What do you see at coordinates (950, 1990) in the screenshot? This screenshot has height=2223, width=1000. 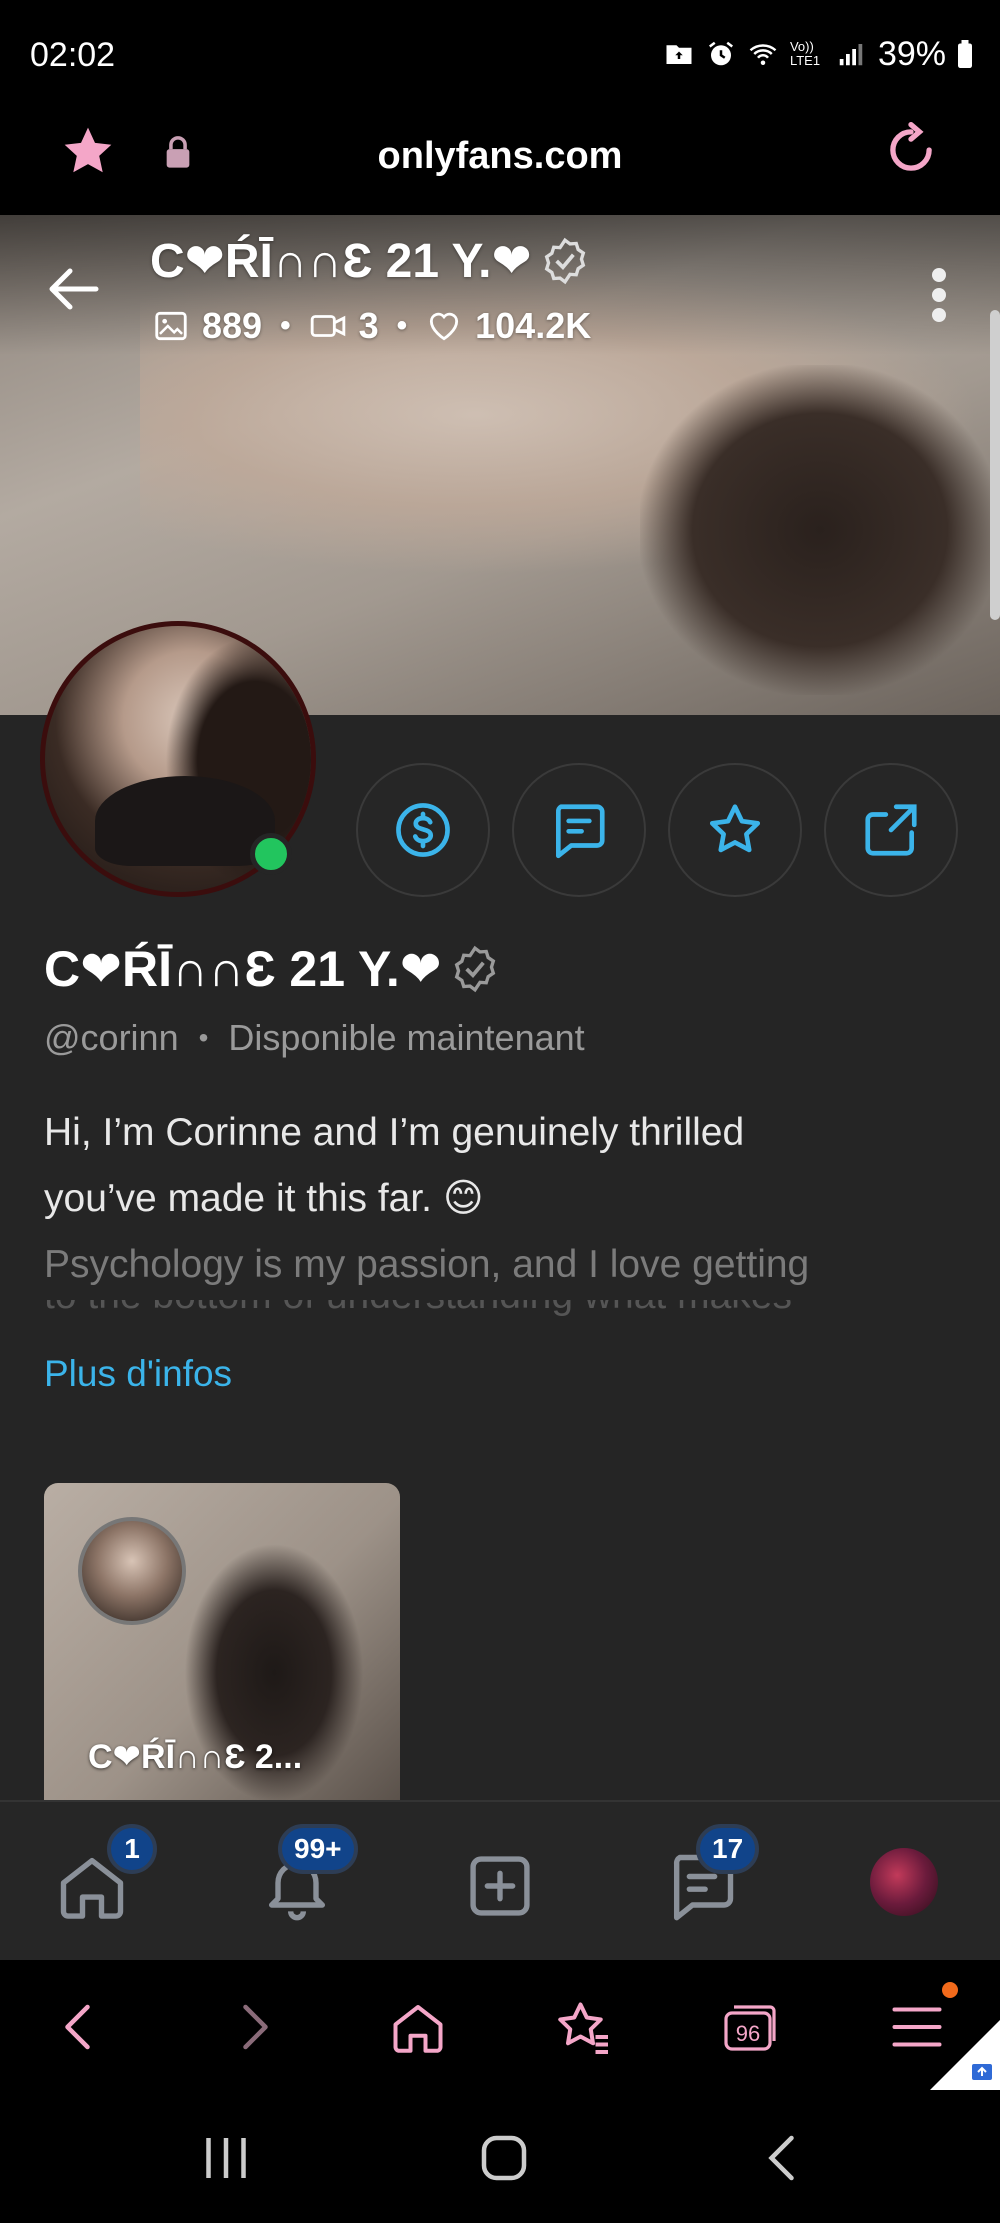 I see `menu-notification-dot` at bounding box center [950, 1990].